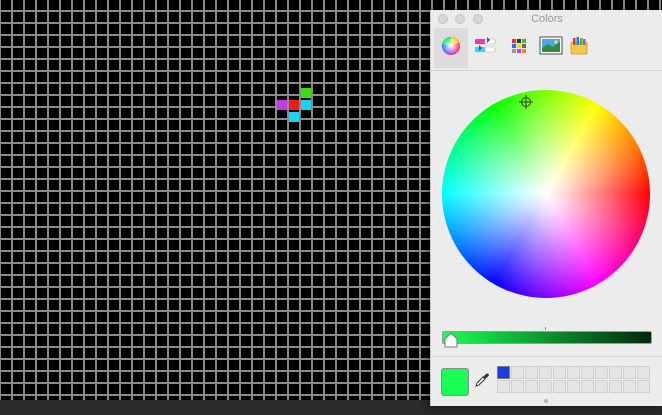 This screenshot has width=662, height=415. What do you see at coordinates (451, 340) in the screenshot?
I see `slider-thumb` at bounding box center [451, 340].